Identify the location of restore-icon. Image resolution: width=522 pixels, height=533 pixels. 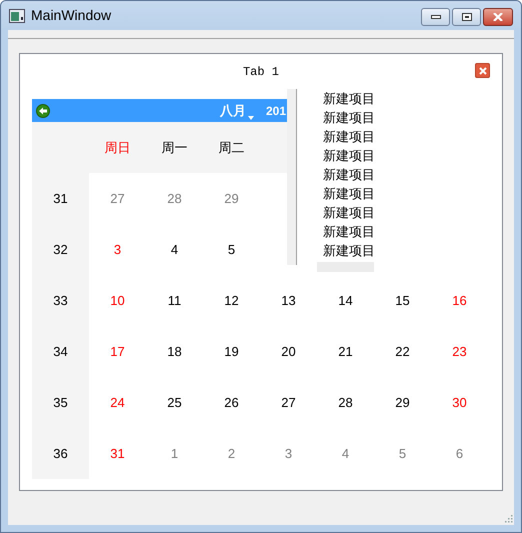
(467, 16).